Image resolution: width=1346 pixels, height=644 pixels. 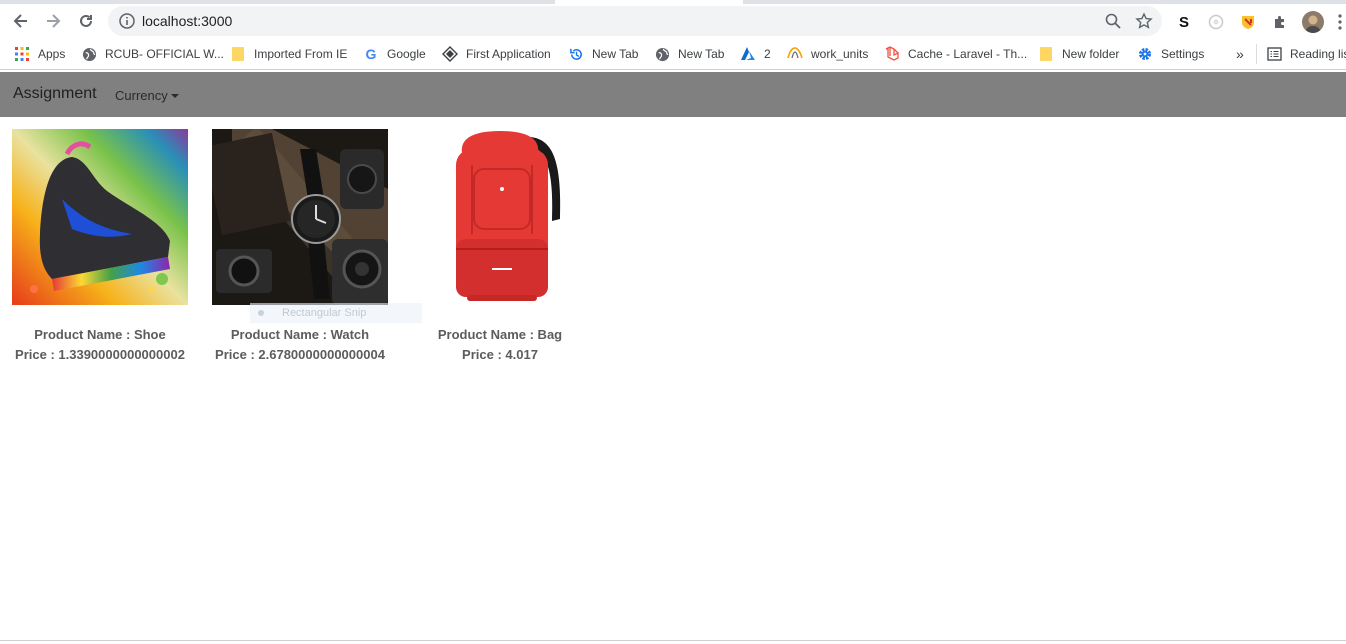 I want to click on bookmark-new-folder: New folder, so click(x=1078, y=54).